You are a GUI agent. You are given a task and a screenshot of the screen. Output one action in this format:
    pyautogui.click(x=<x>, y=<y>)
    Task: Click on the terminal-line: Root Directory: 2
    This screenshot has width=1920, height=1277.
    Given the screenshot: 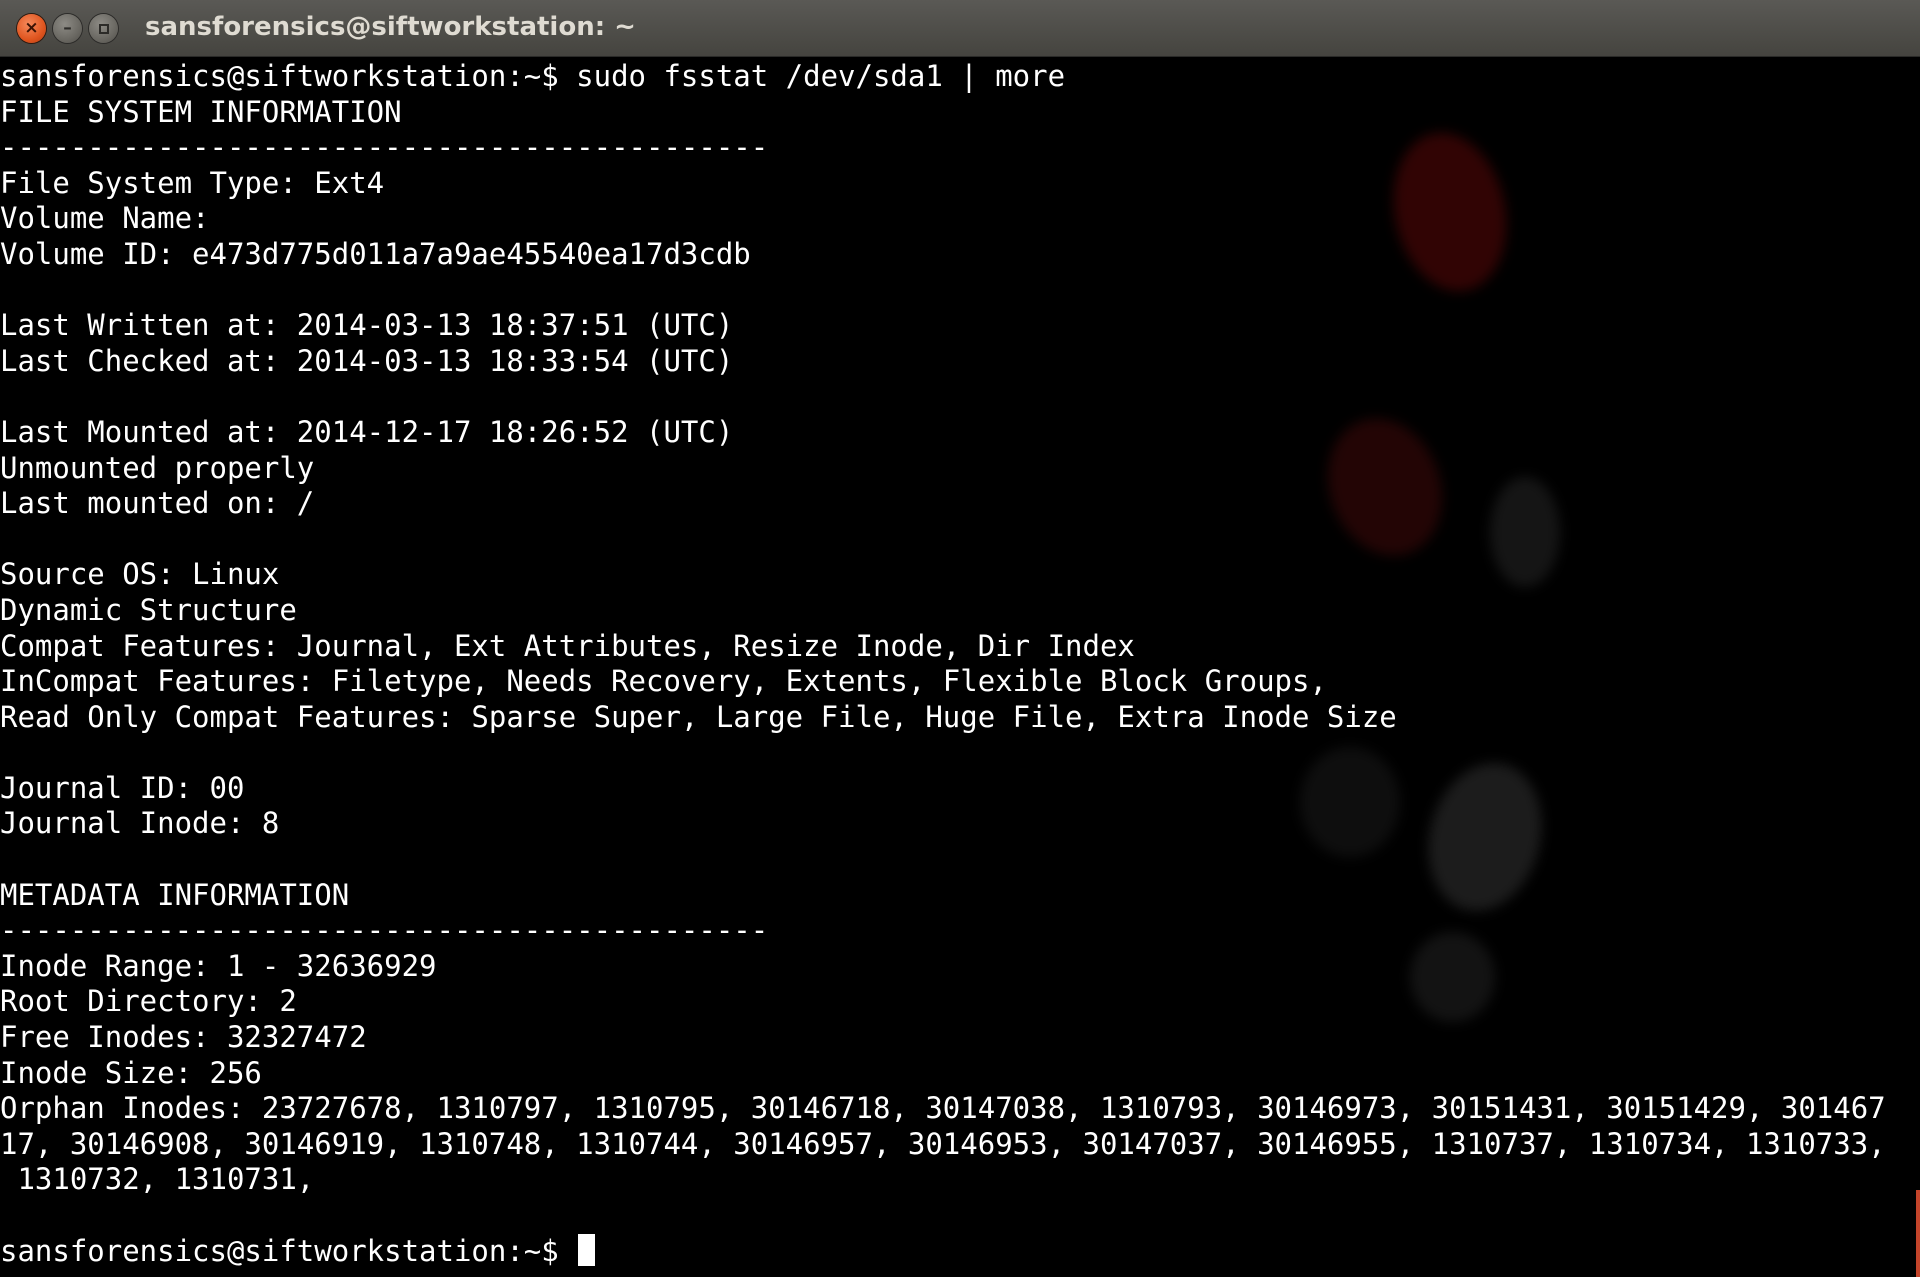 What is the action you would take?
    pyautogui.click(x=148, y=1001)
    